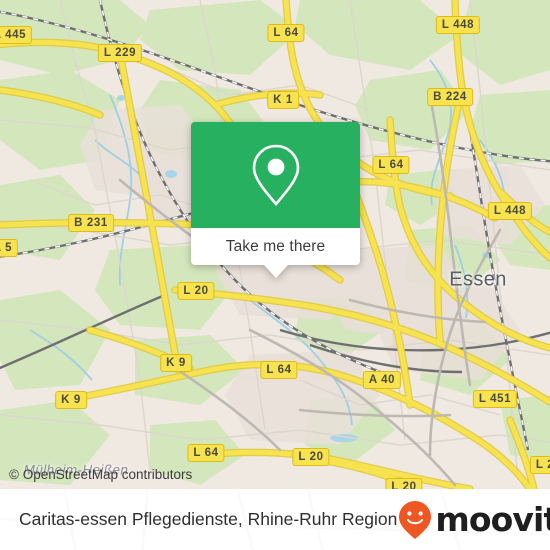 This screenshot has width=550, height=550. I want to click on take-me-there-label: Take me there, so click(275, 246).